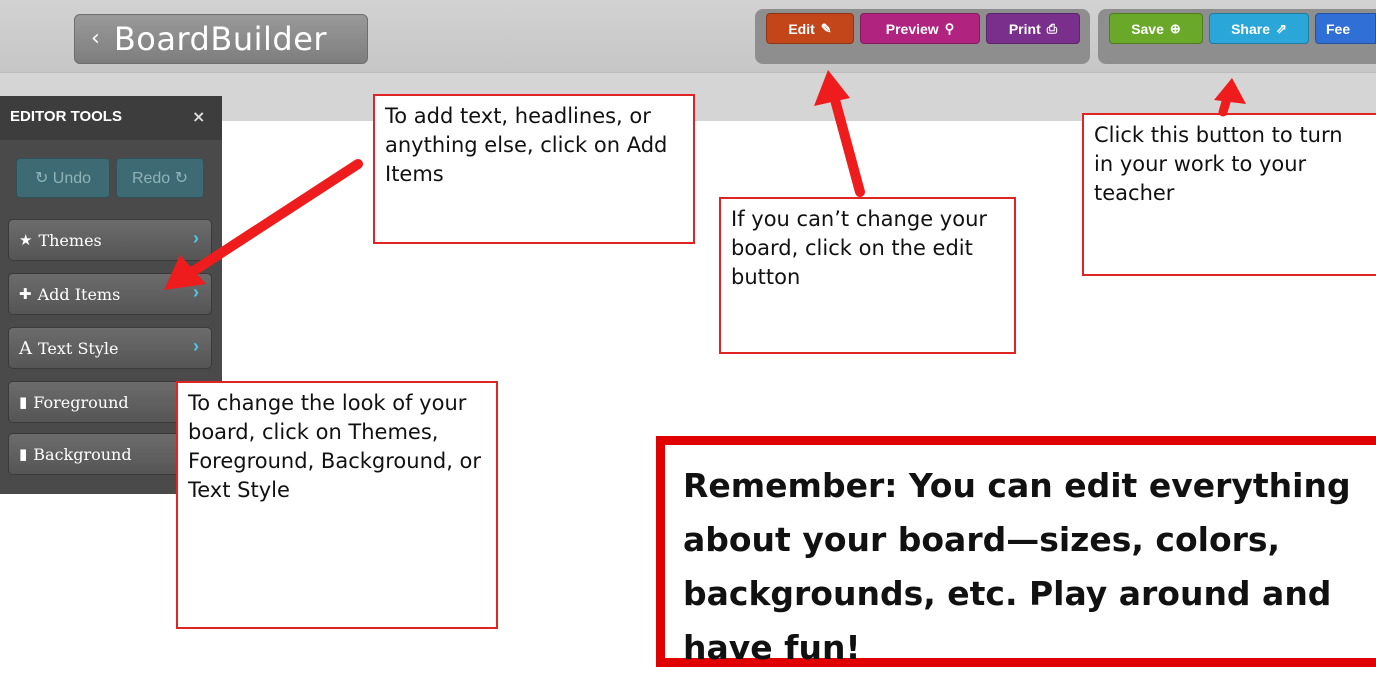  I want to click on arrow-to-share-button, so click(1230, 97).